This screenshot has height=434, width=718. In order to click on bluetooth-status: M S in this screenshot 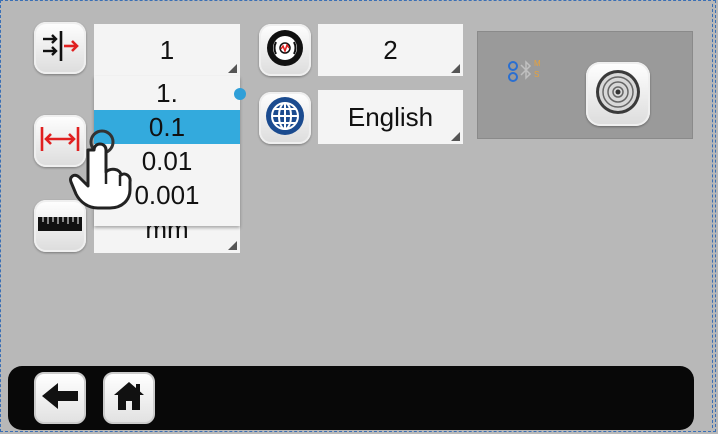, I will do `click(528, 71)`.